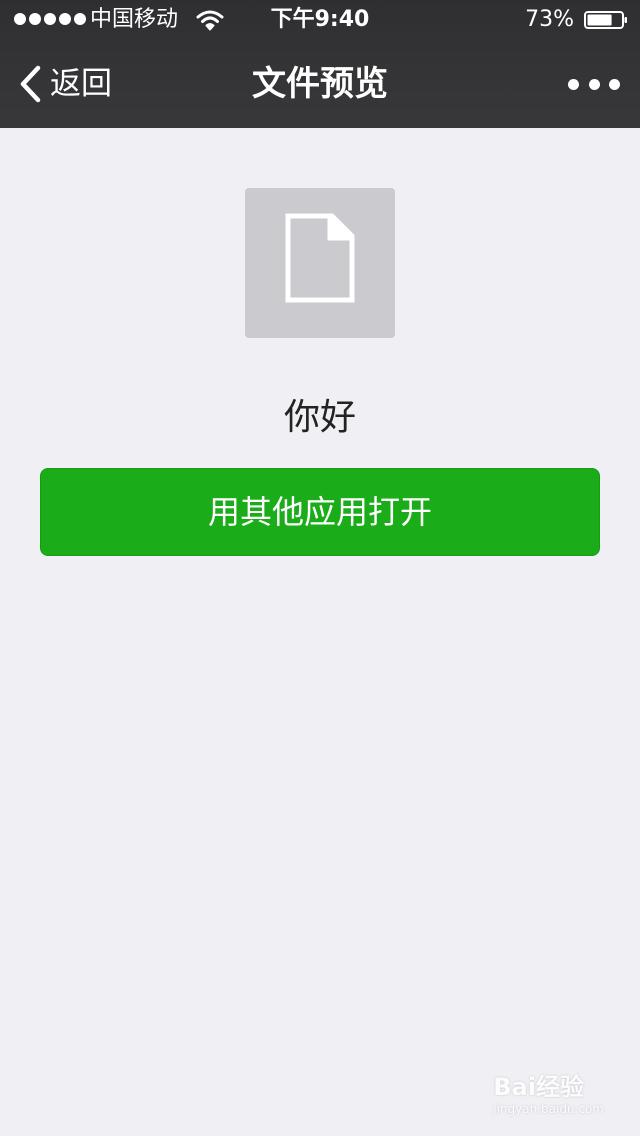 Image resolution: width=640 pixels, height=1136 pixels. I want to click on open-with-other-app-button: 用其他应用打开, so click(320, 512).